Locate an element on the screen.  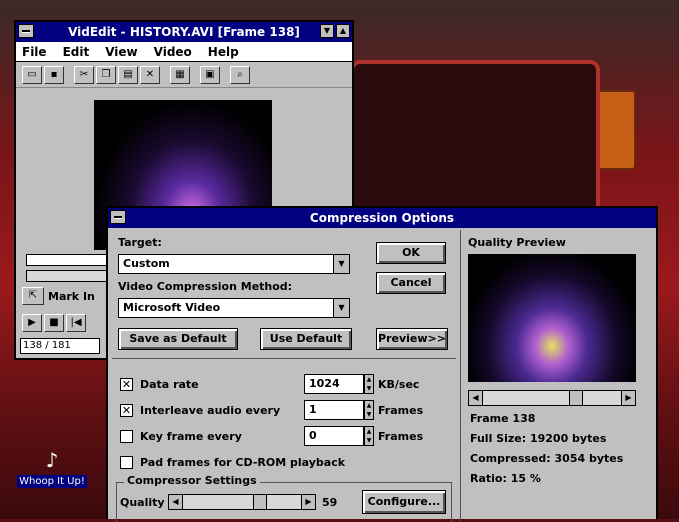
menu-help: Help is located at coordinates (223, 52).